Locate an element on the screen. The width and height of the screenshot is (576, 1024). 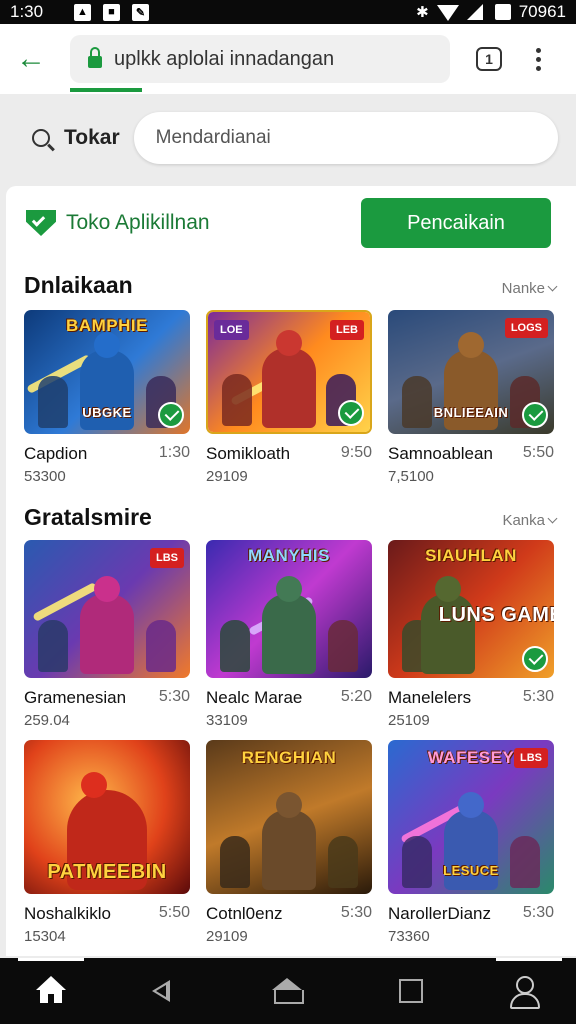
app-name: NarollerDianz is located at coordinates (439, 913).